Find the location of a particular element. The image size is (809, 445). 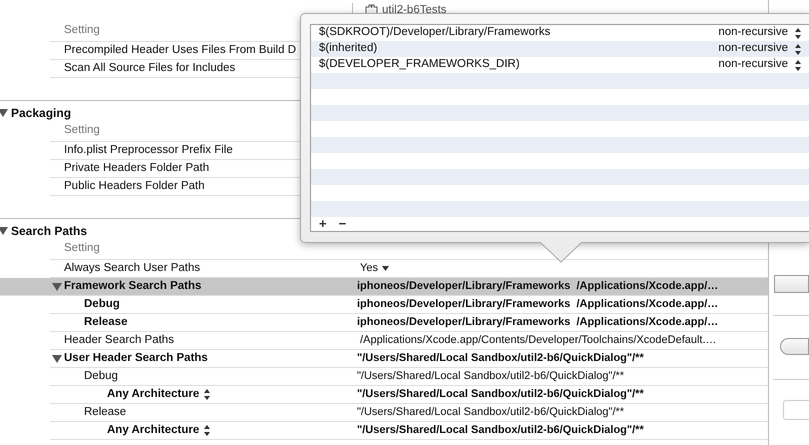

setting-name: Header Search Paths is located at coordinates (119, 340).